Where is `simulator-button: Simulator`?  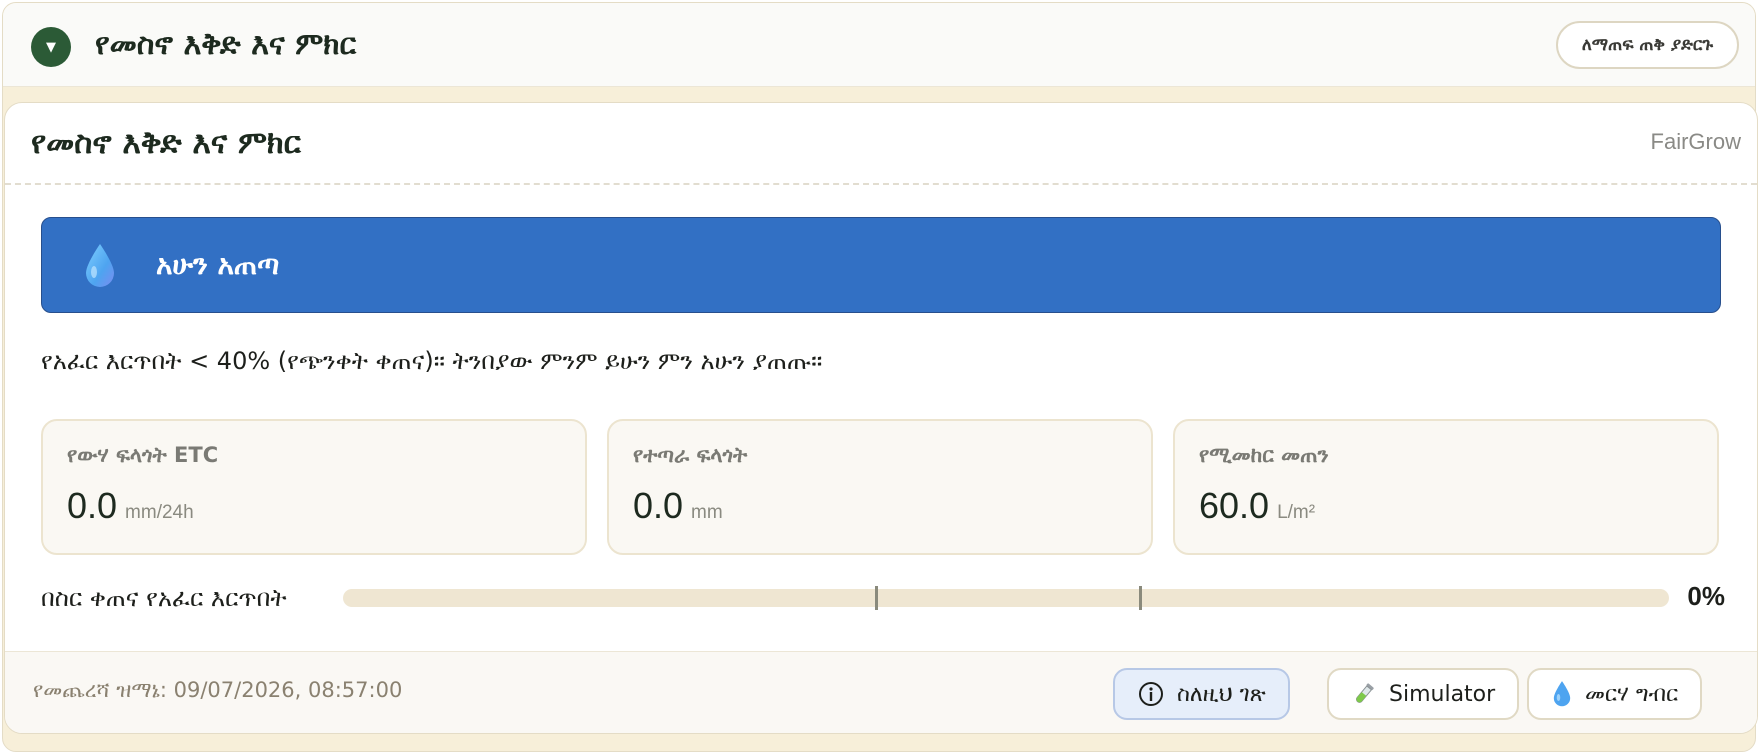 simulator-button: Simulator is located at coordinates (1423, 694).